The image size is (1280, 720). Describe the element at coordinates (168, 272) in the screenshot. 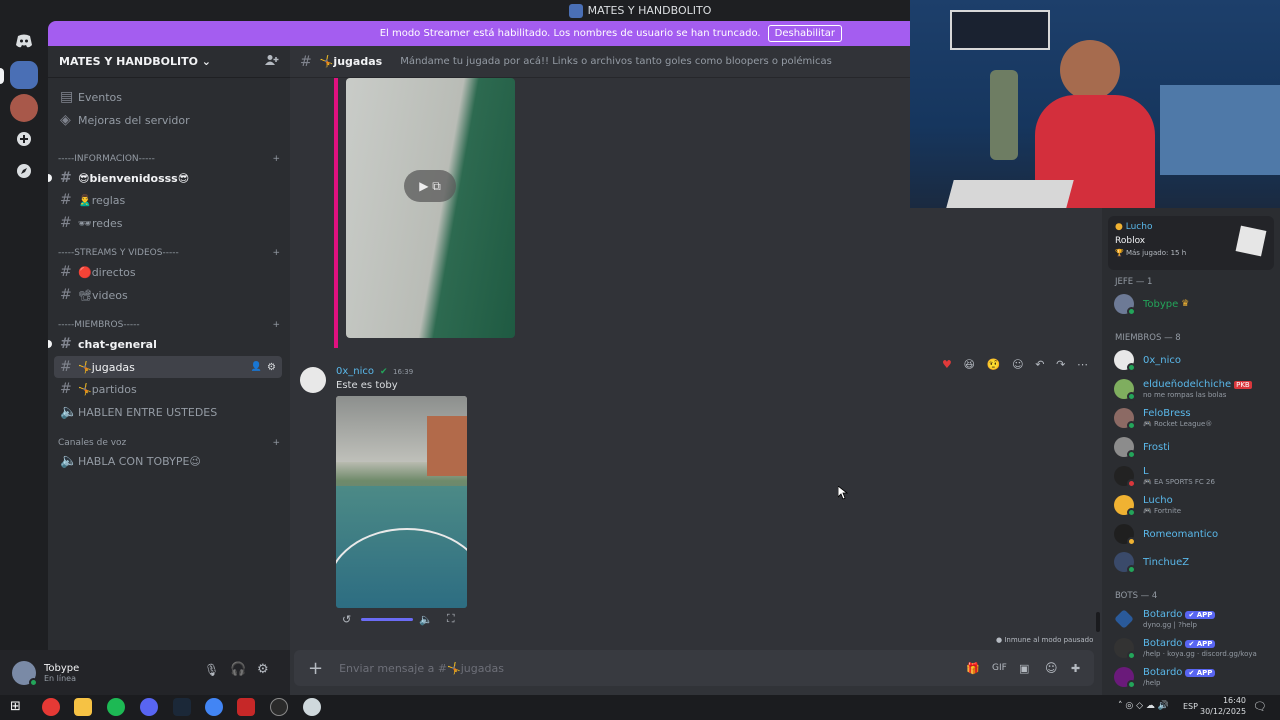

I see `channel-directos: # 🔴directos` at that location.